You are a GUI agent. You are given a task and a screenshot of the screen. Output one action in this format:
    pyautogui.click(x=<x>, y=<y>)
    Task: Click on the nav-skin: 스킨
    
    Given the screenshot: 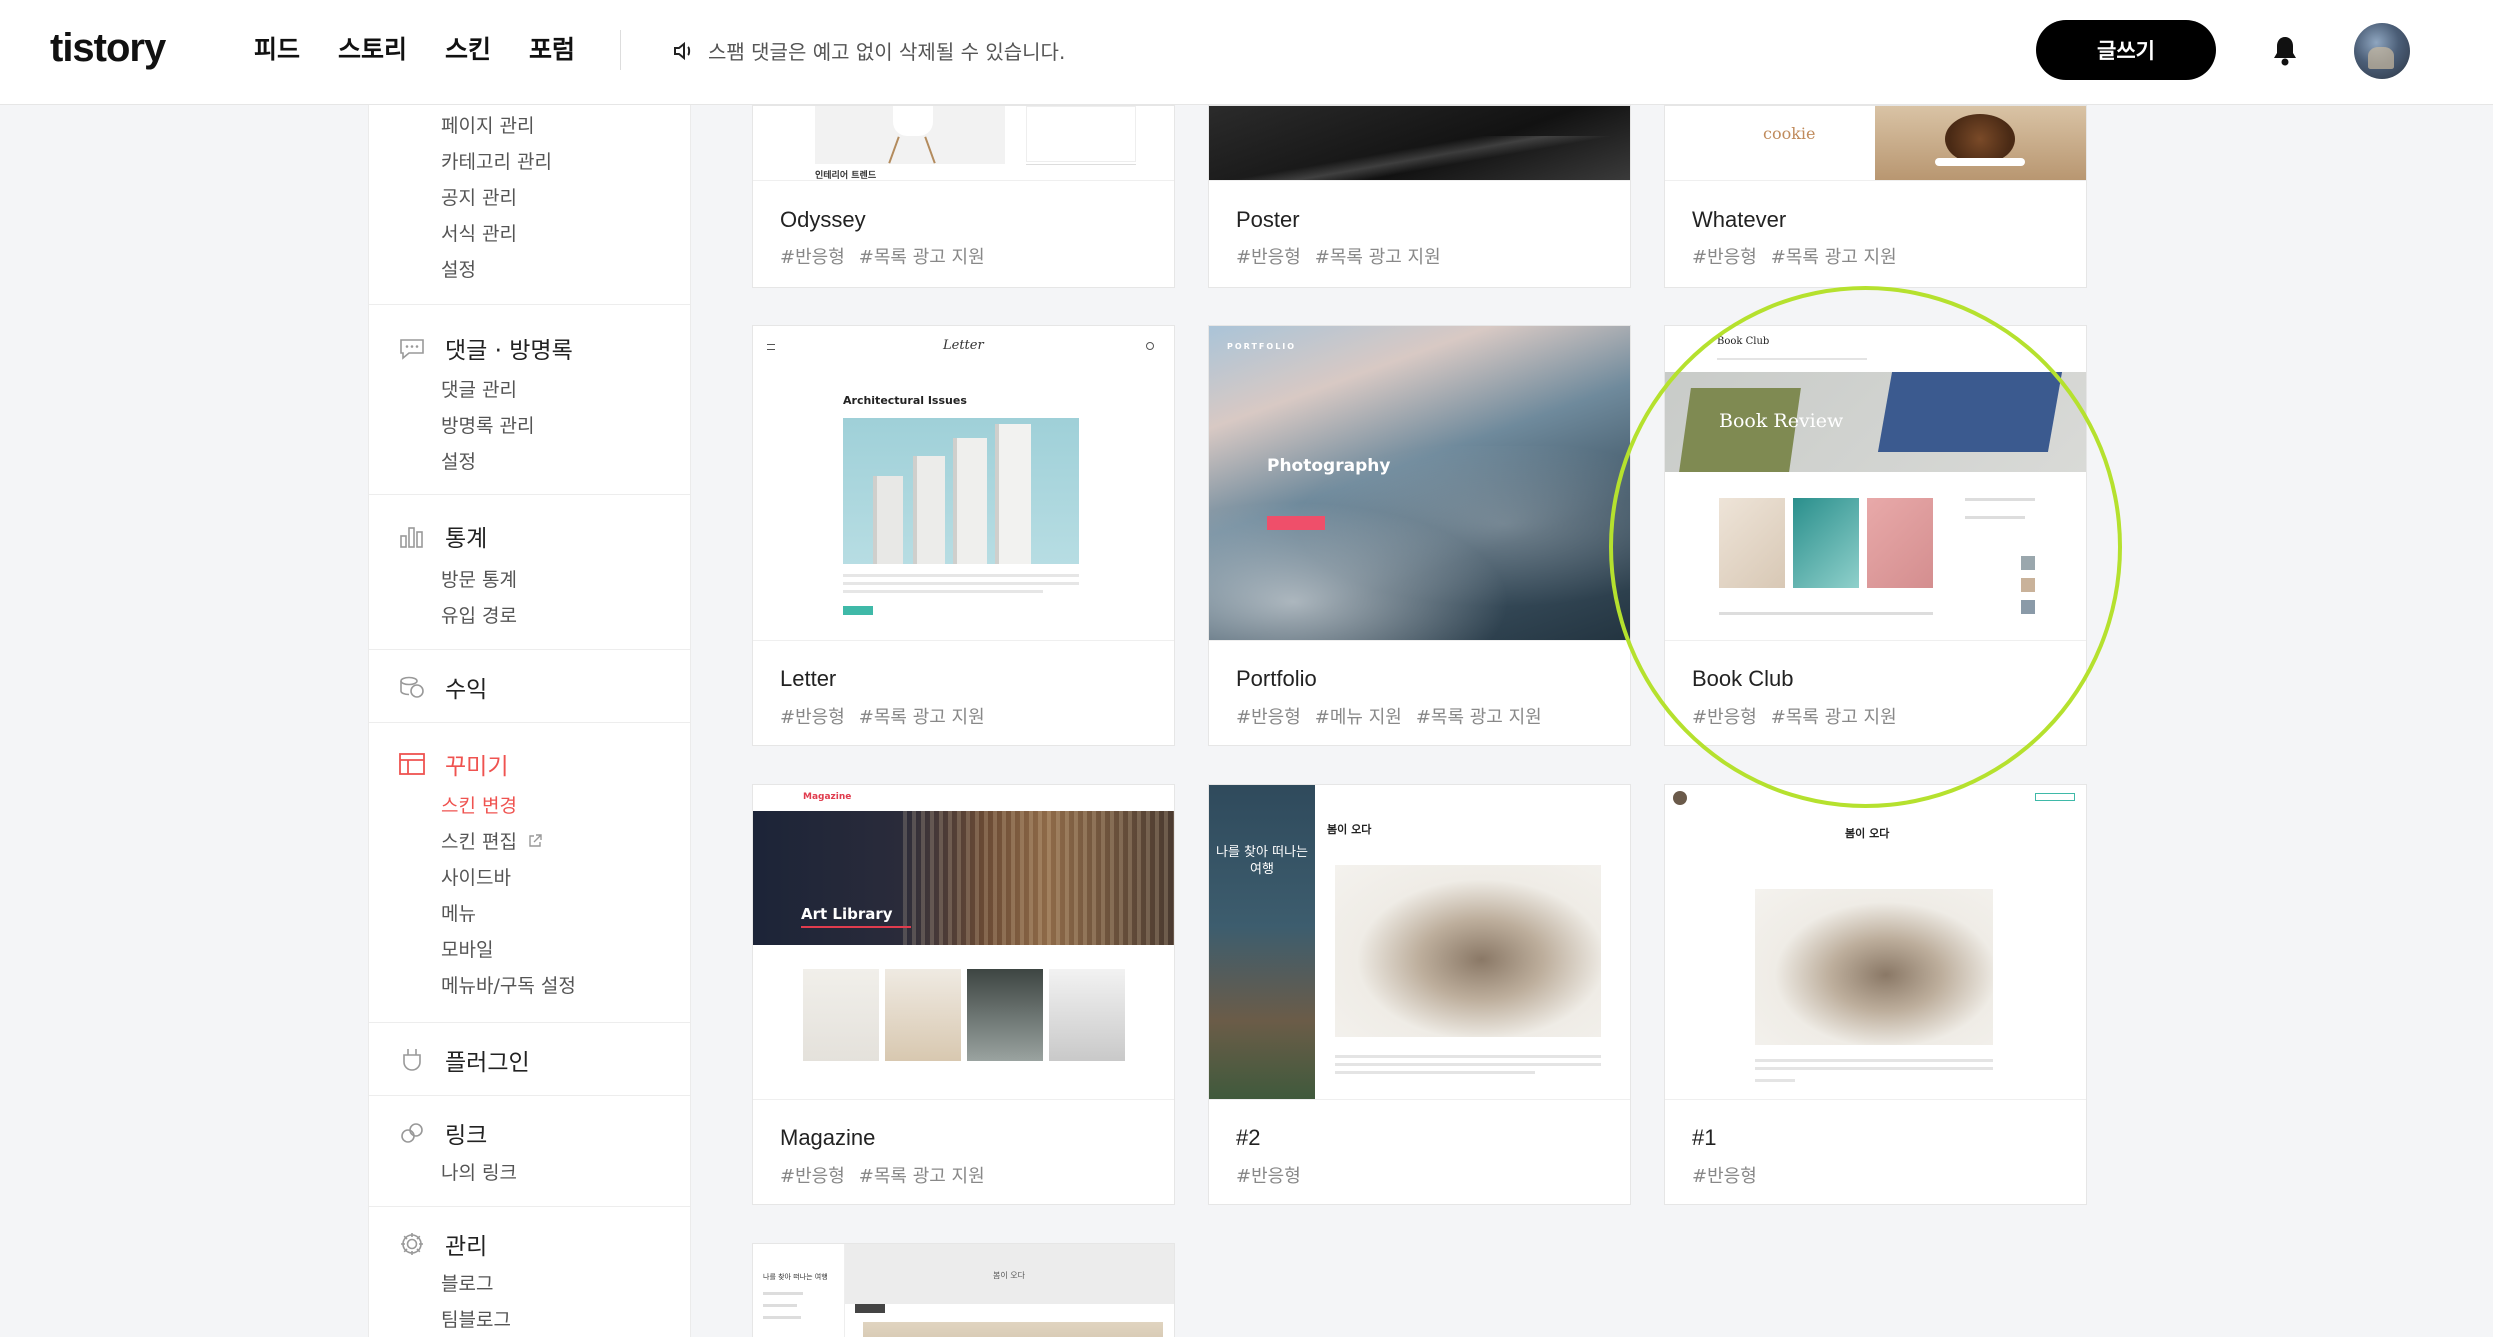 What is the action you would take?
    pyautogui.click(x=468, y=48)
    